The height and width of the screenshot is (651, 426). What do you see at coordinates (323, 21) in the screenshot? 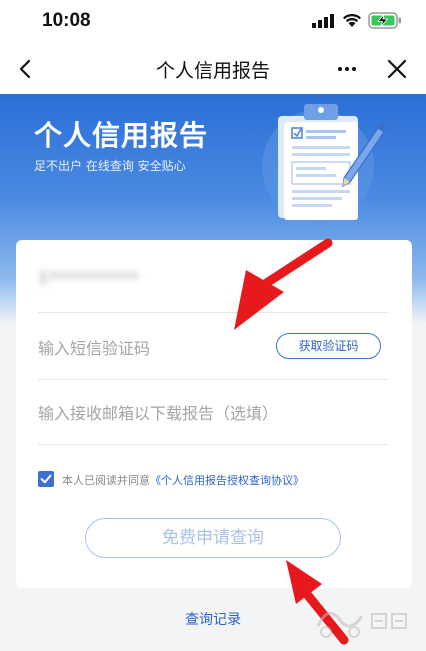
I see `signal-icon` at bounding box center [323, 21].